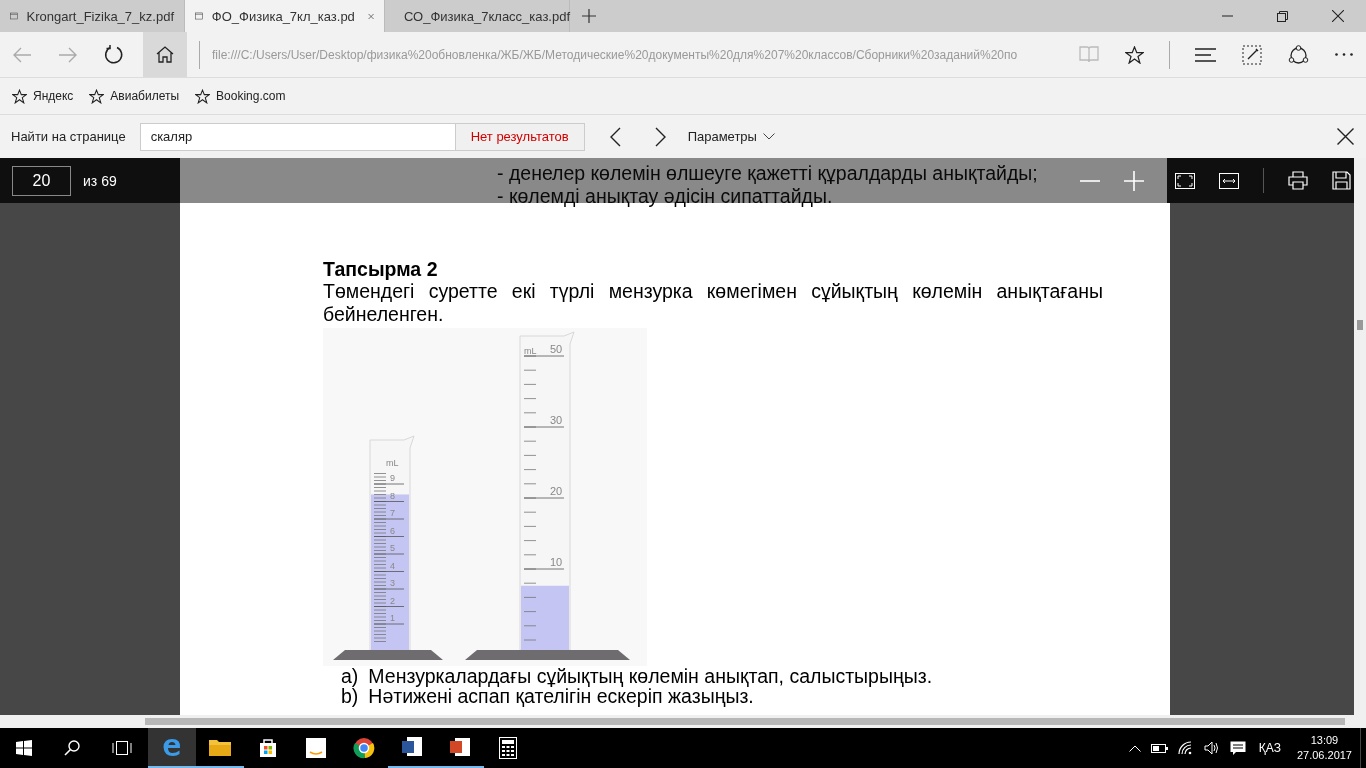 Image resolution: width=1366 pixels, height=768 pixels. I want to click on descriptor-item: - көлемді анықтау әдісін сипаттайды., so click(665, 196).